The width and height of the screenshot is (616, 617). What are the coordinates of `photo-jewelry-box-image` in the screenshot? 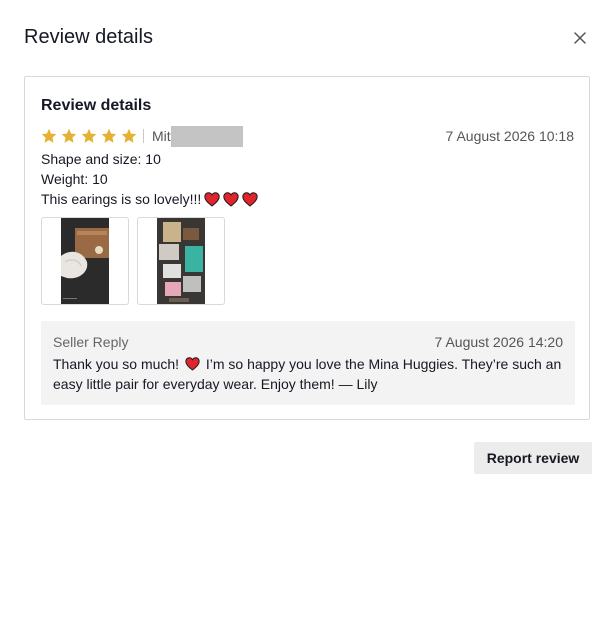 It's located at (85, 261).